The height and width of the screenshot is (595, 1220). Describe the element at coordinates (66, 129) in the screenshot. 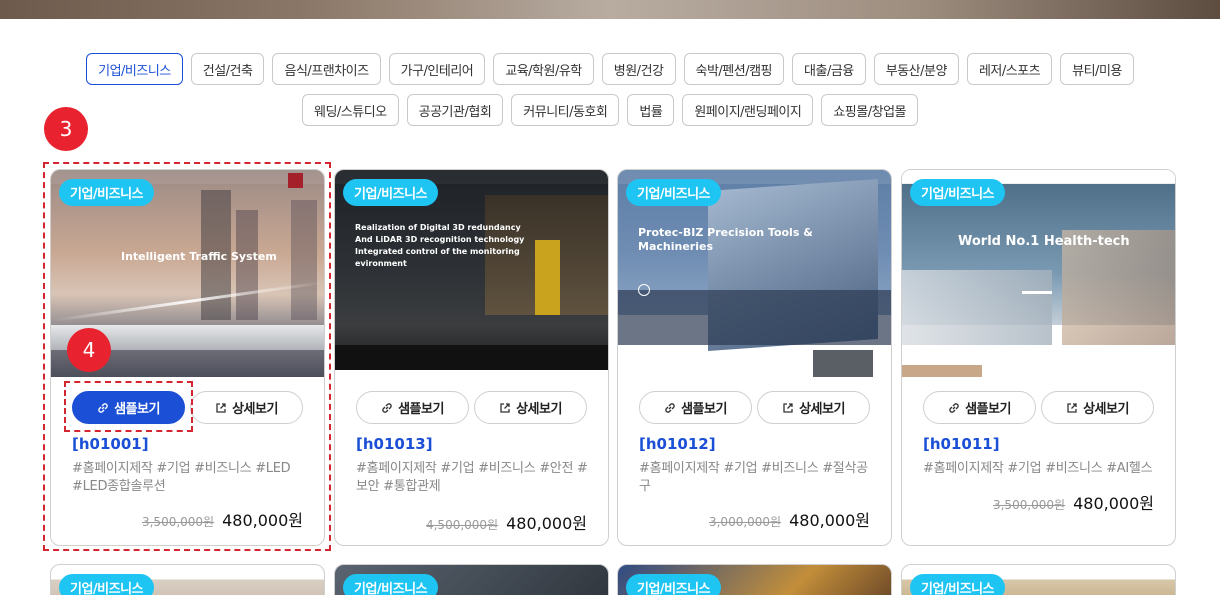

I see `step-marker-3: 3` at that location.